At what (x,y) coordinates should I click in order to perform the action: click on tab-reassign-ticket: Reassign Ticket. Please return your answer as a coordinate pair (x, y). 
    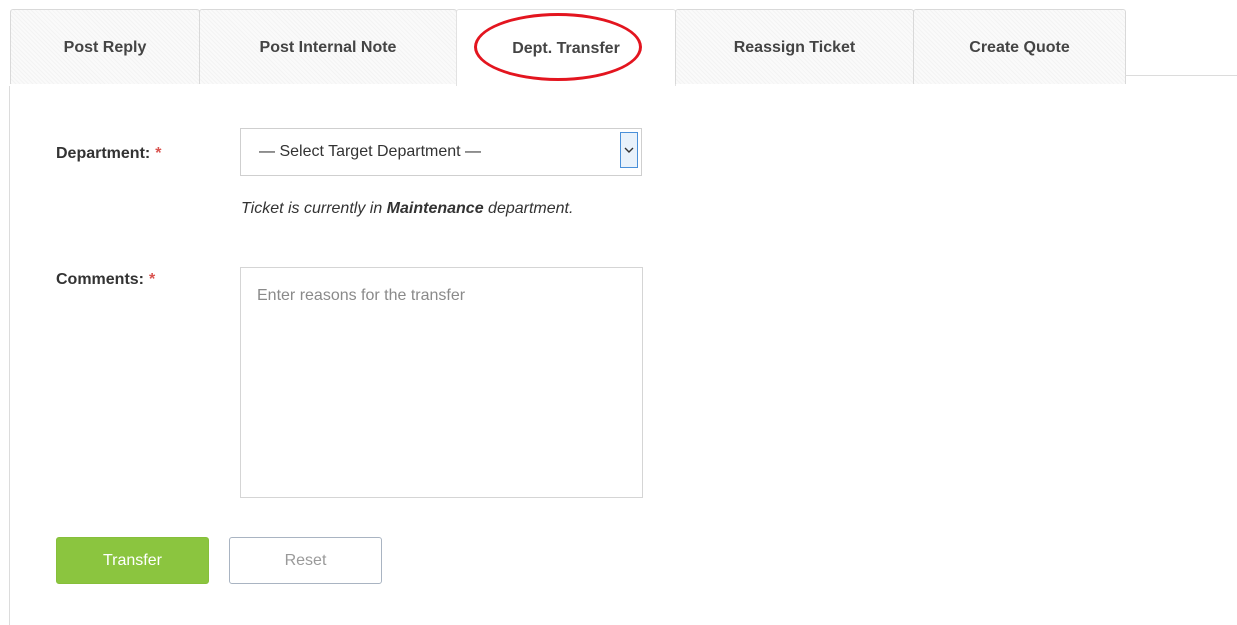
    Looking at the image, I should click on (794, 46).